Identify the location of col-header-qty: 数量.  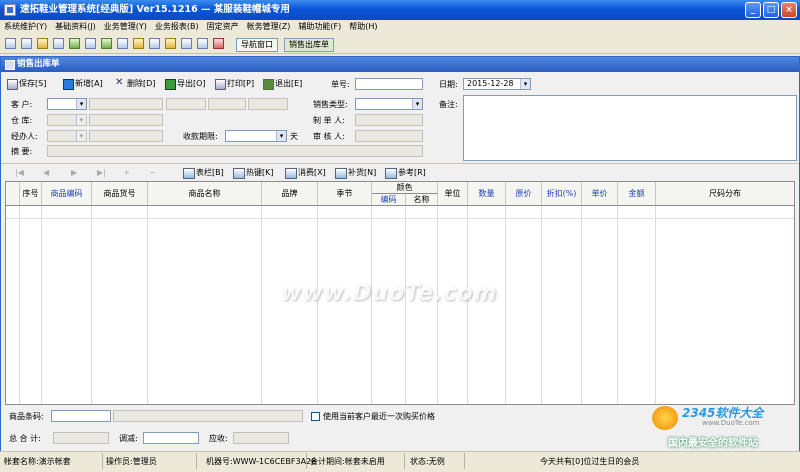
(487, 194).